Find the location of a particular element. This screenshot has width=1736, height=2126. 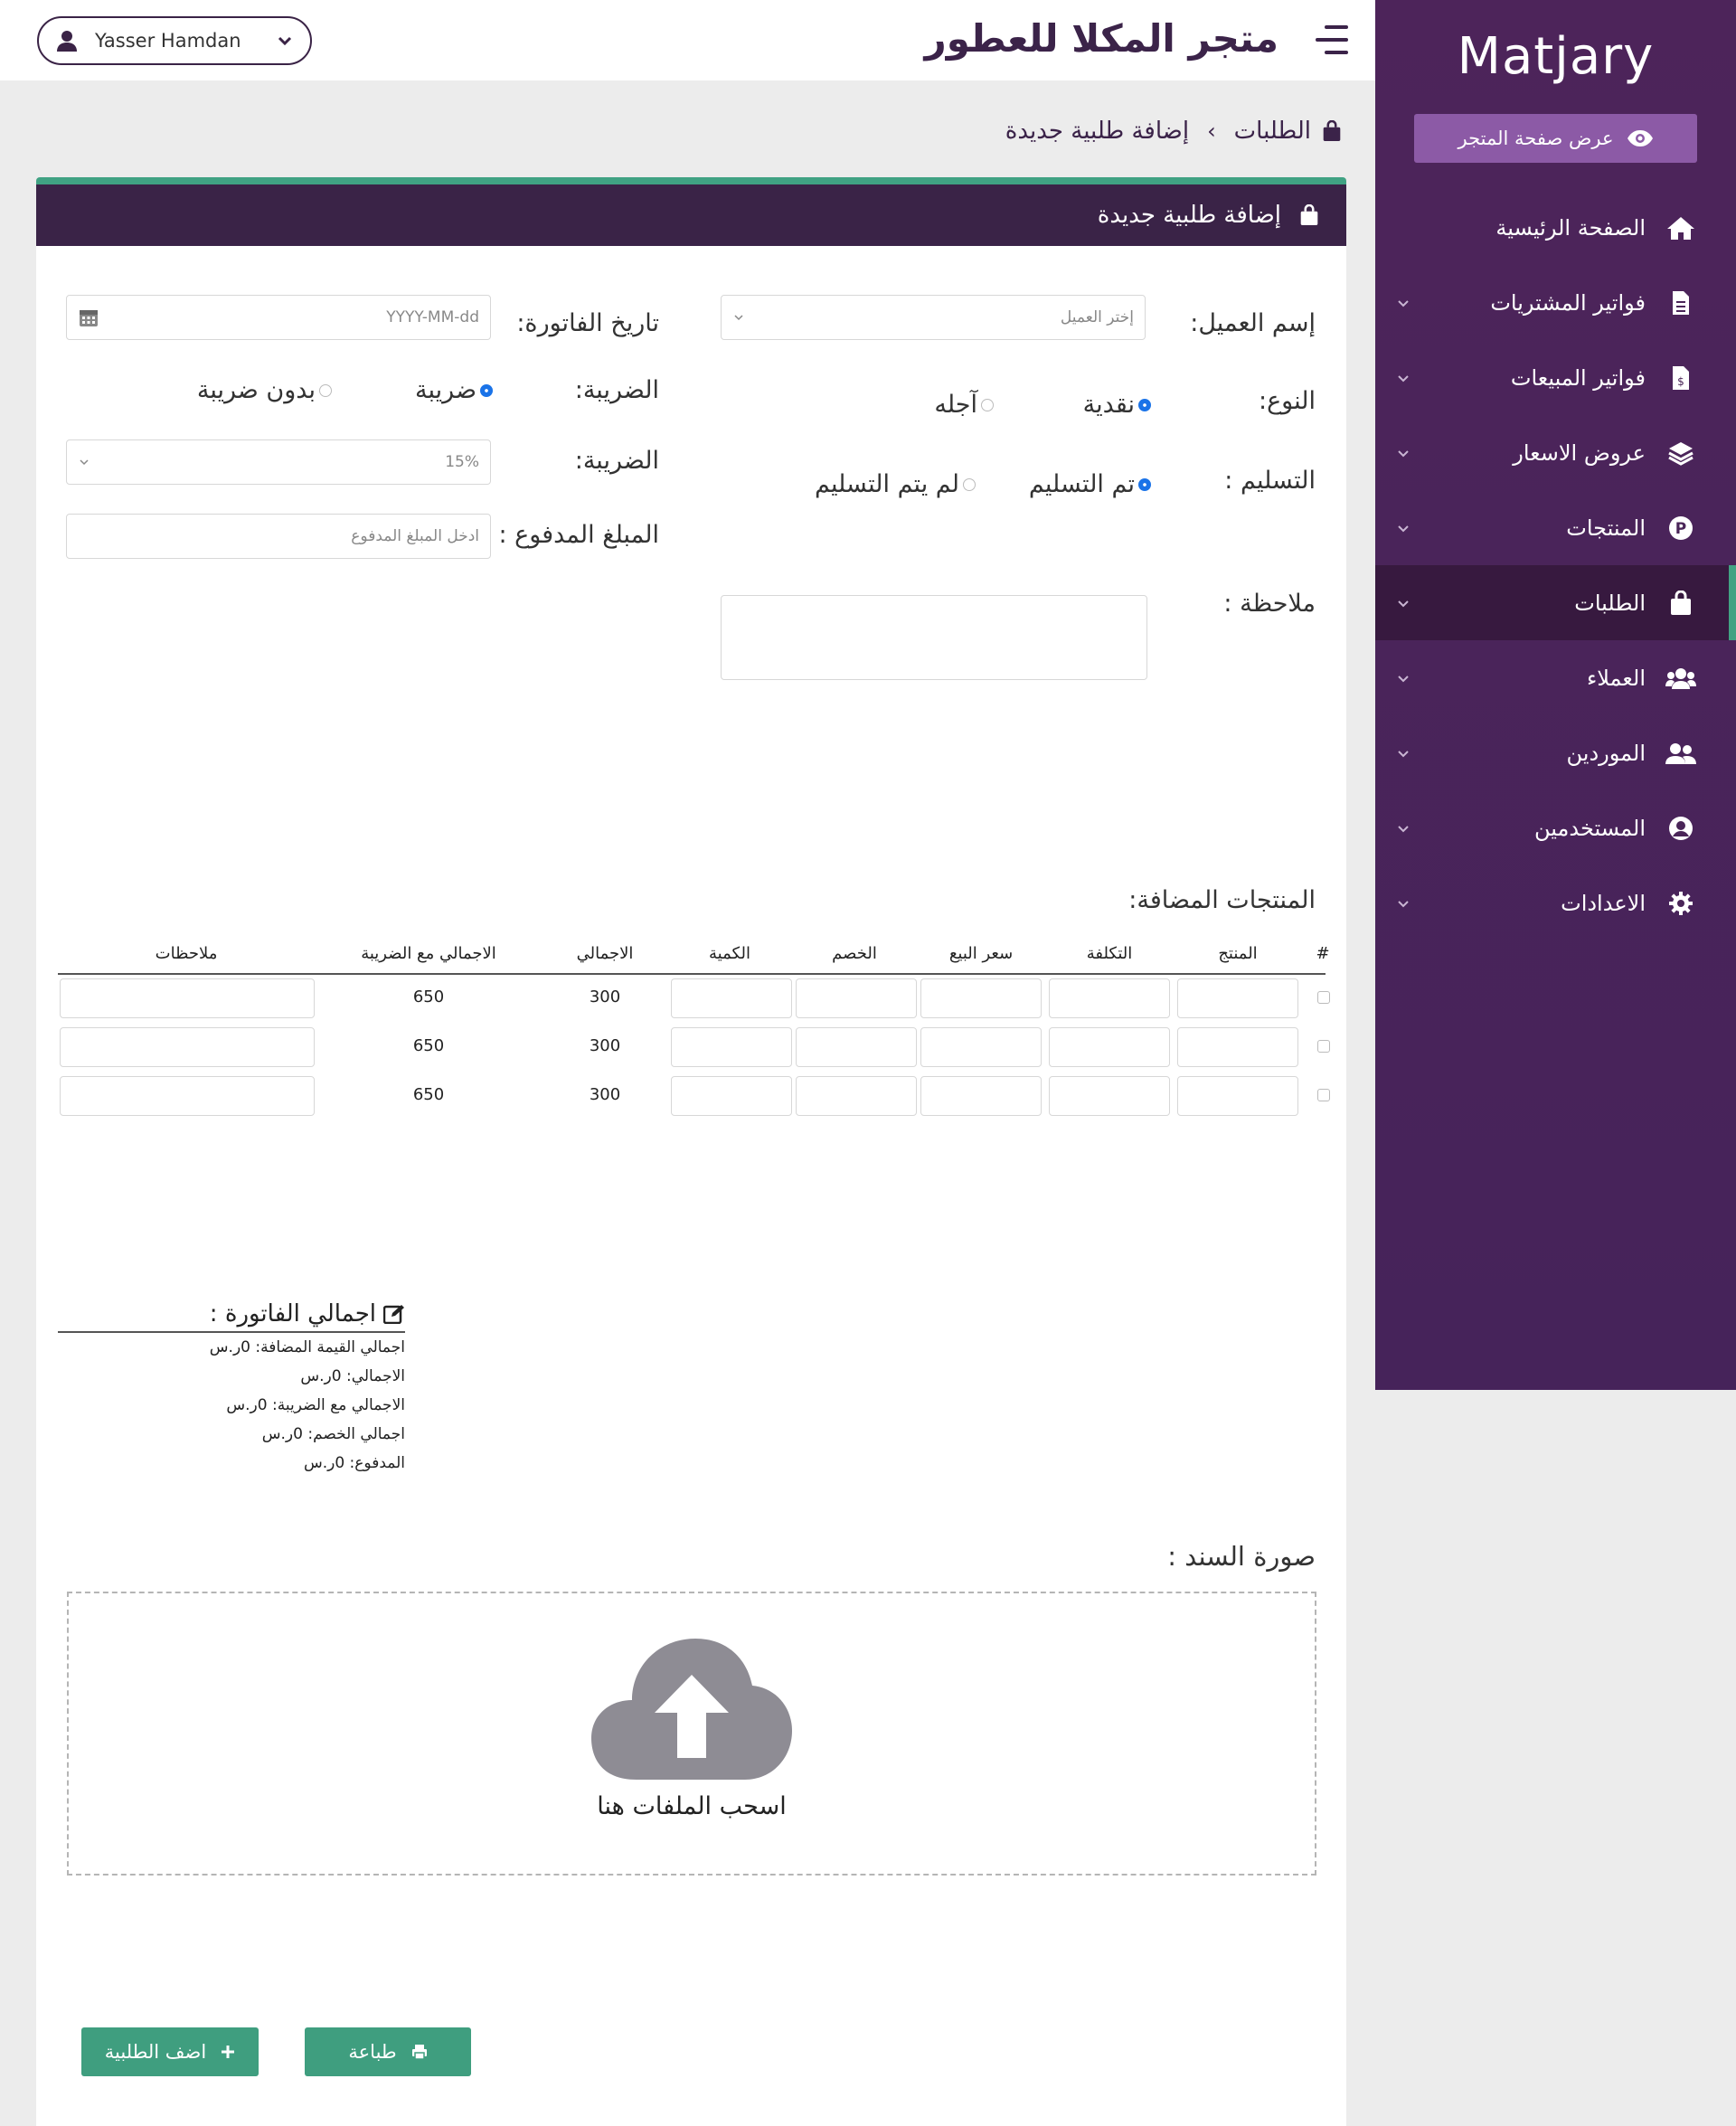

sidebar-item-customers: العملاء is located at coordinates (1556, 677).